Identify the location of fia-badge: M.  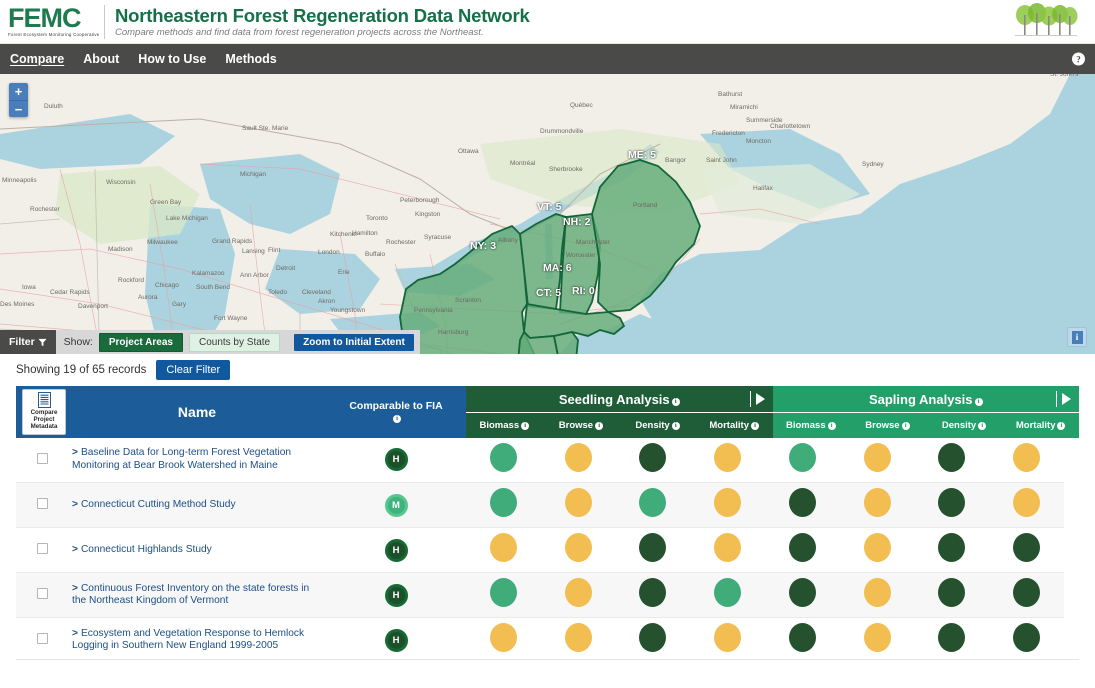
(396, 505).